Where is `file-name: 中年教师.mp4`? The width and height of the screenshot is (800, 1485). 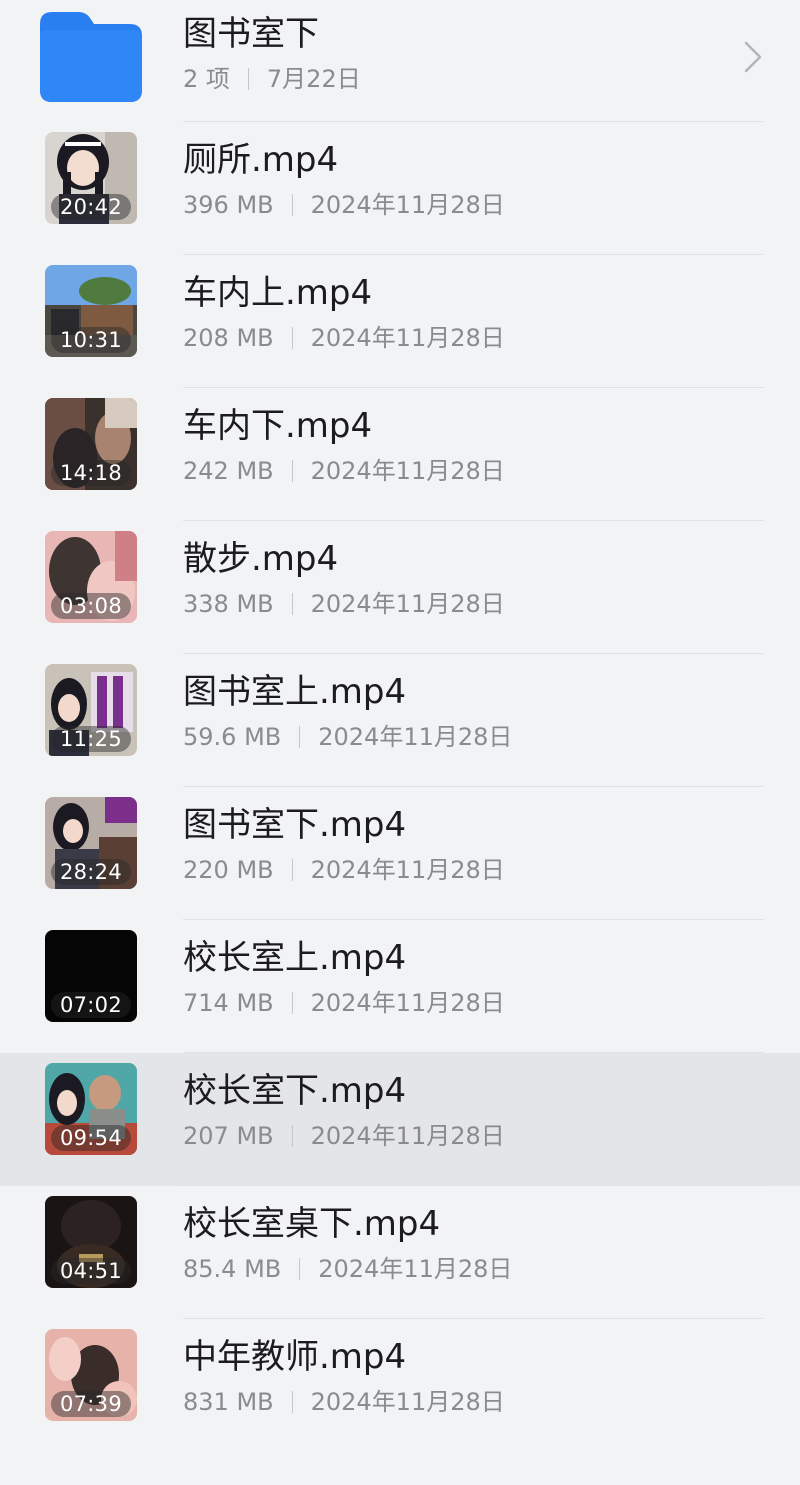
file-name: 中年教师.mp4 is located at coordinates (295, 1357).